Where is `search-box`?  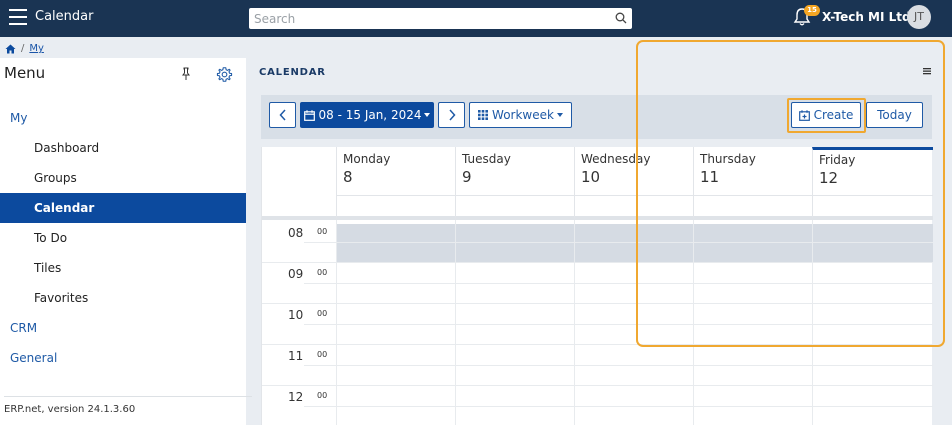
search-box is located at coordinates (440, 18).